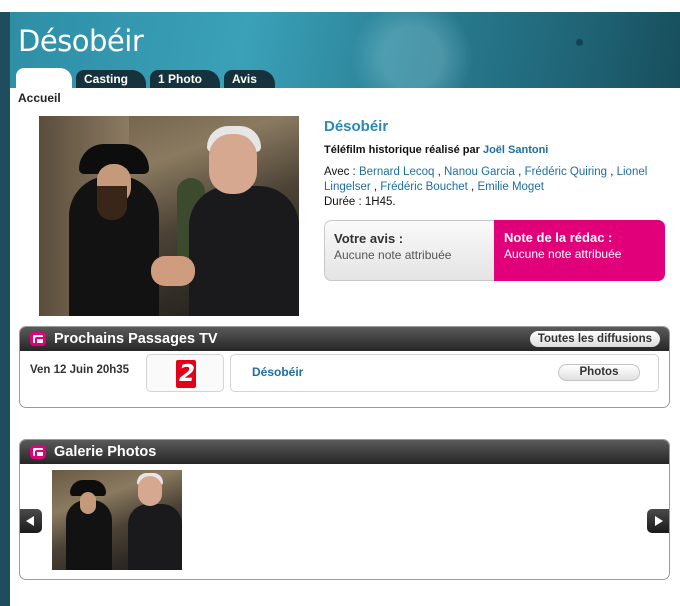  I want to click on program-cell: Désobéir Photos, so click(444, 373).